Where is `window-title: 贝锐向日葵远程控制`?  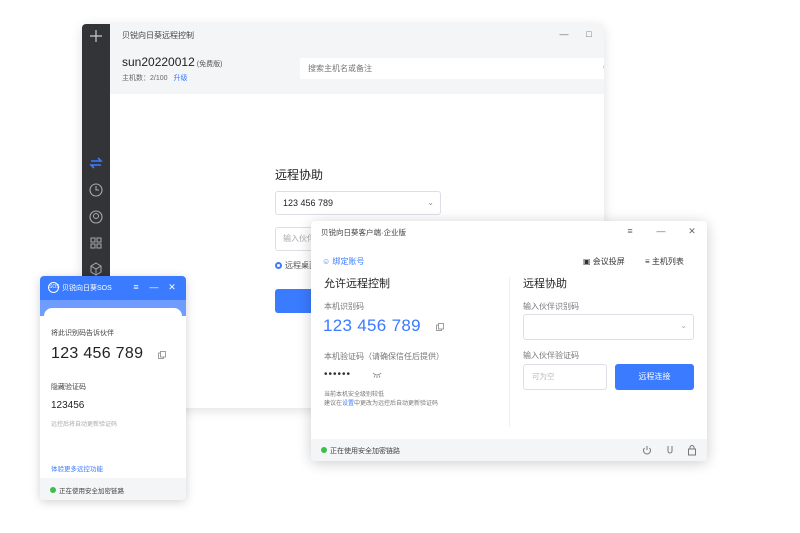
window-title: 贝锐向日葵远程控制 is located at coordinates (158, 35).